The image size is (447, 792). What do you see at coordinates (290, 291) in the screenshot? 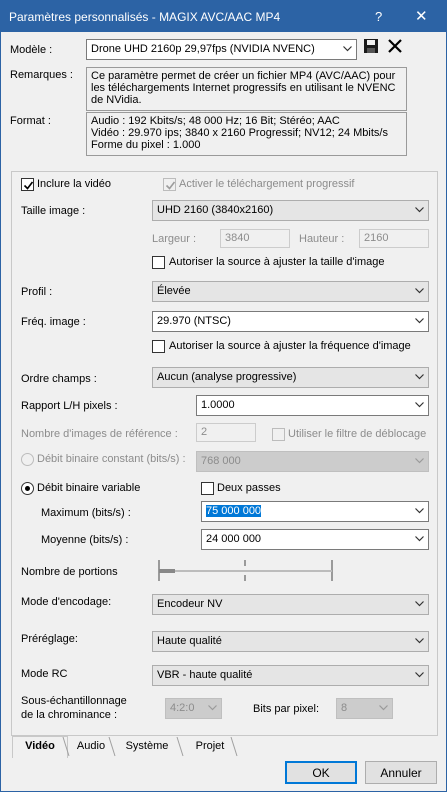
I see `profile-select: Élevée` at bounding box center [290, 291].